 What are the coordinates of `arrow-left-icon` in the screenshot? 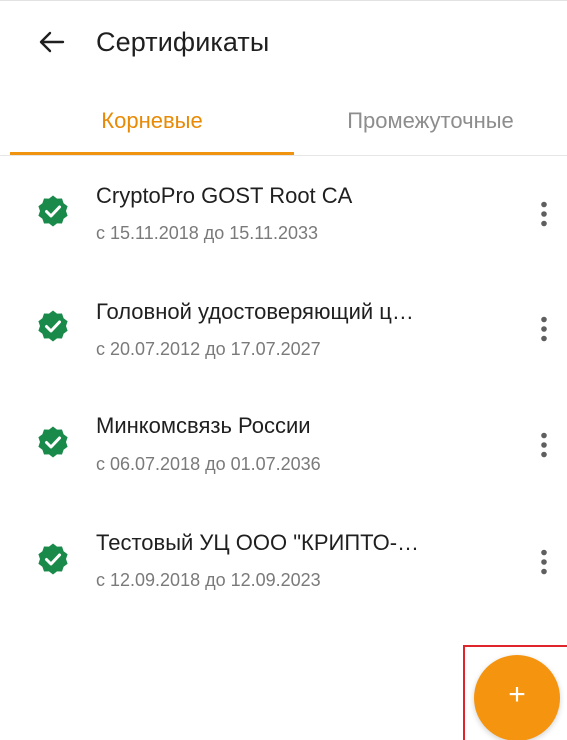 It's located at (52, 42).